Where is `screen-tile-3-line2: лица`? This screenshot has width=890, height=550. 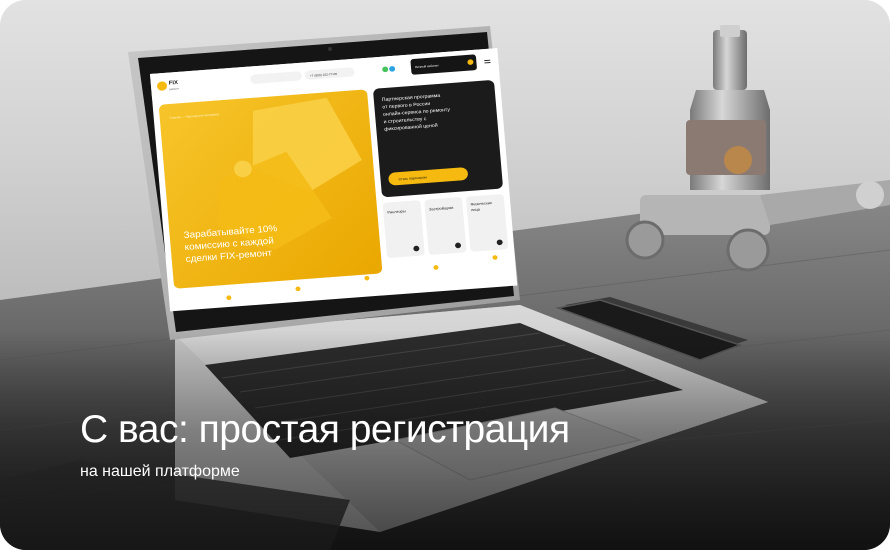 screen-tile-3-line2: лица is located at coordinates (476, 210).